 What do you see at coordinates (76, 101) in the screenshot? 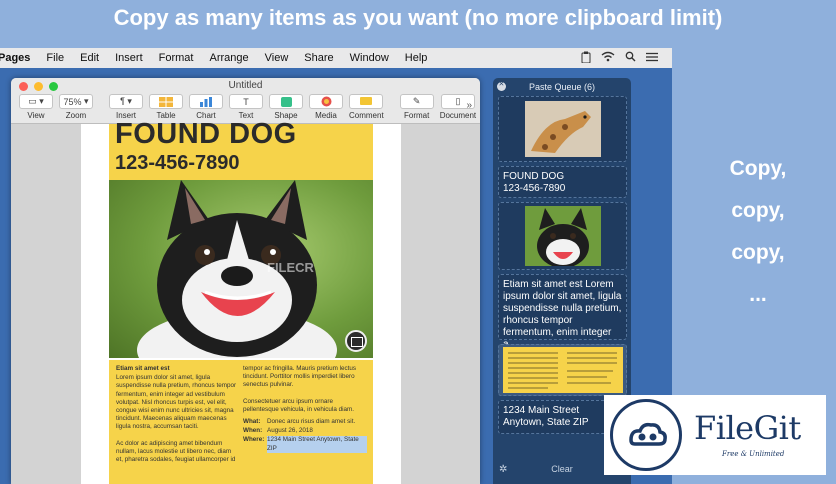
I see `zoom-select: 75% ▾` at bounding box center [76, 101].